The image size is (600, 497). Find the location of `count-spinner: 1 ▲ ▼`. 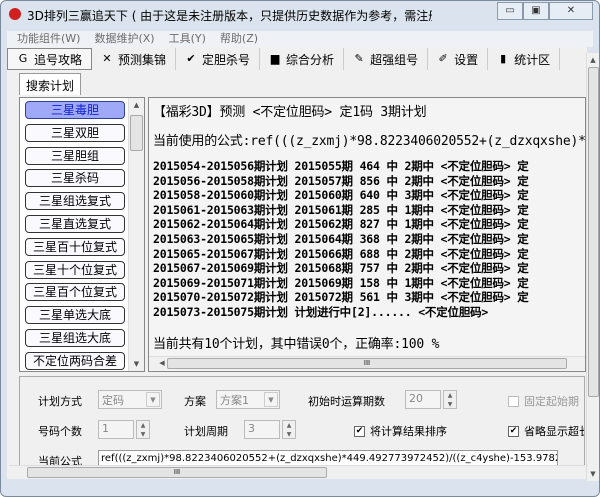

count-spinner: 1 ▲ ▼ is located at coordinates (124, 429).